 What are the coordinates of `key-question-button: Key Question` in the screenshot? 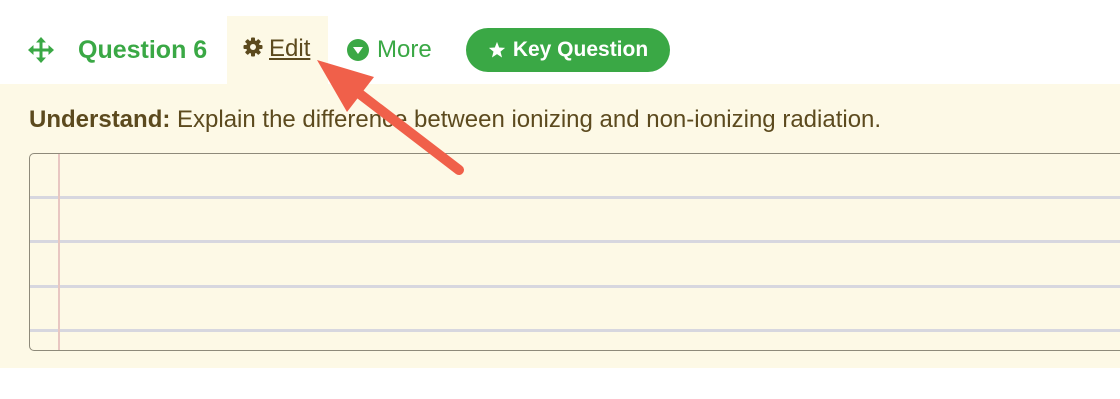 It's located at (568, 50).